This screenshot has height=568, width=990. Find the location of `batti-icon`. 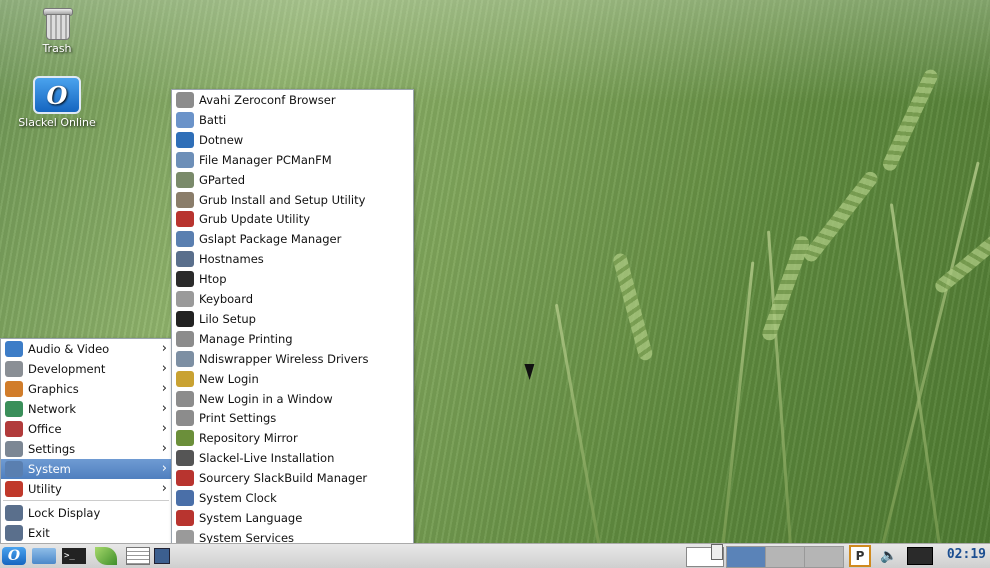

batti-icon is located at coordinates (185, 119).